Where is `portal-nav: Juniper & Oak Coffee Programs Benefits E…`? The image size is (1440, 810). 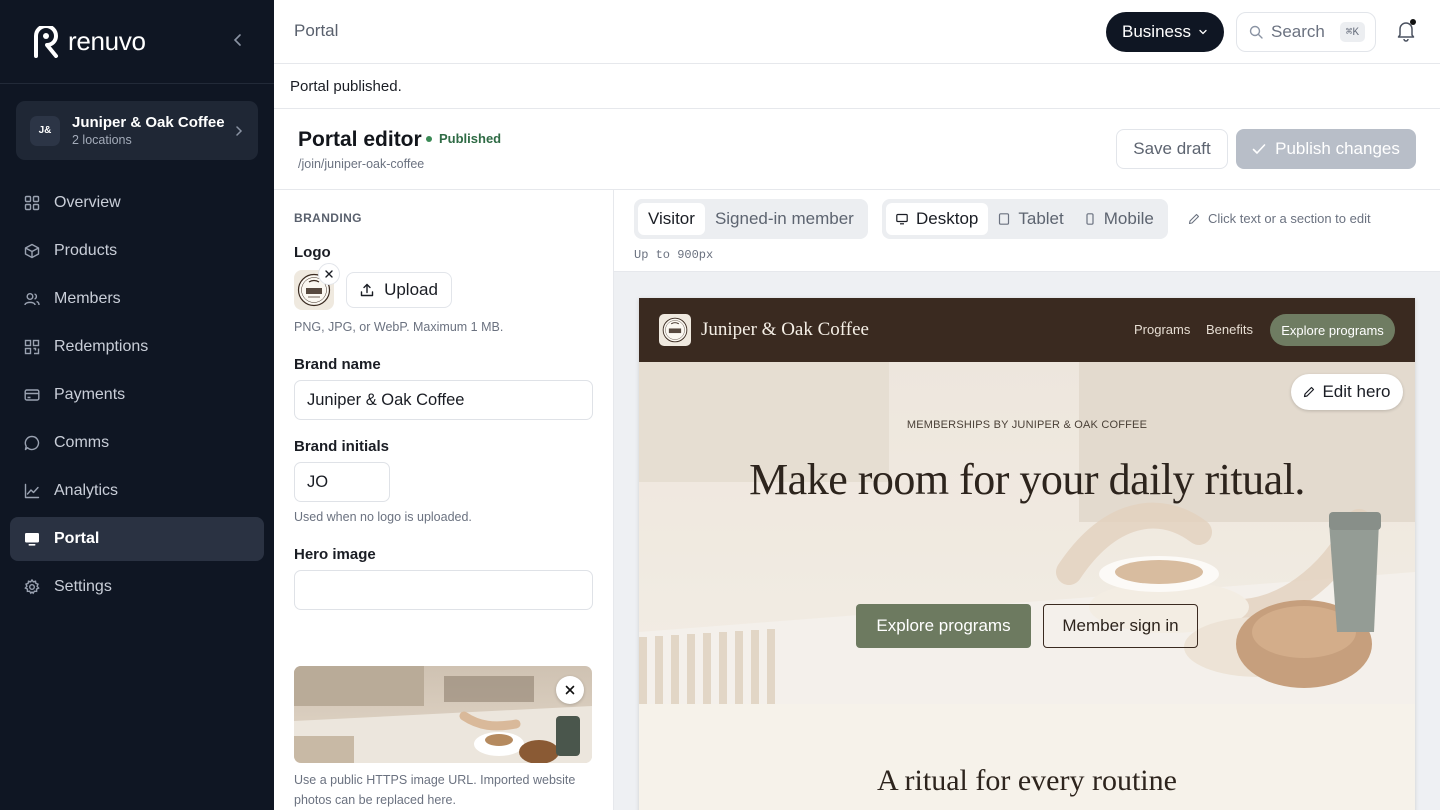 portal-nav: Juniper & Oak Coffee Programs Benefits E… is located at coordinates (1027, 330).